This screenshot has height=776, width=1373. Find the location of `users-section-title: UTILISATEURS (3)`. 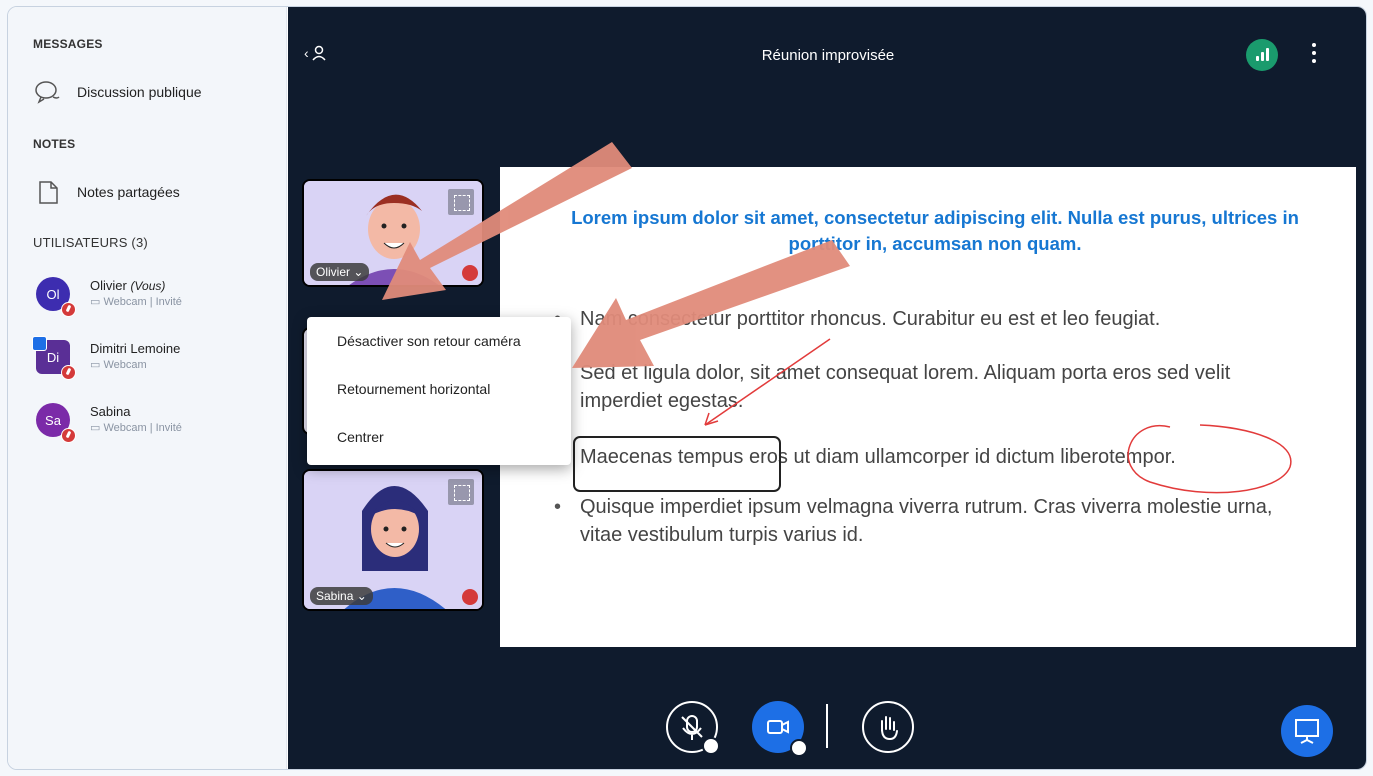

users-section-title: UTILISATEURS (3) is located at coordinates (90, 242).